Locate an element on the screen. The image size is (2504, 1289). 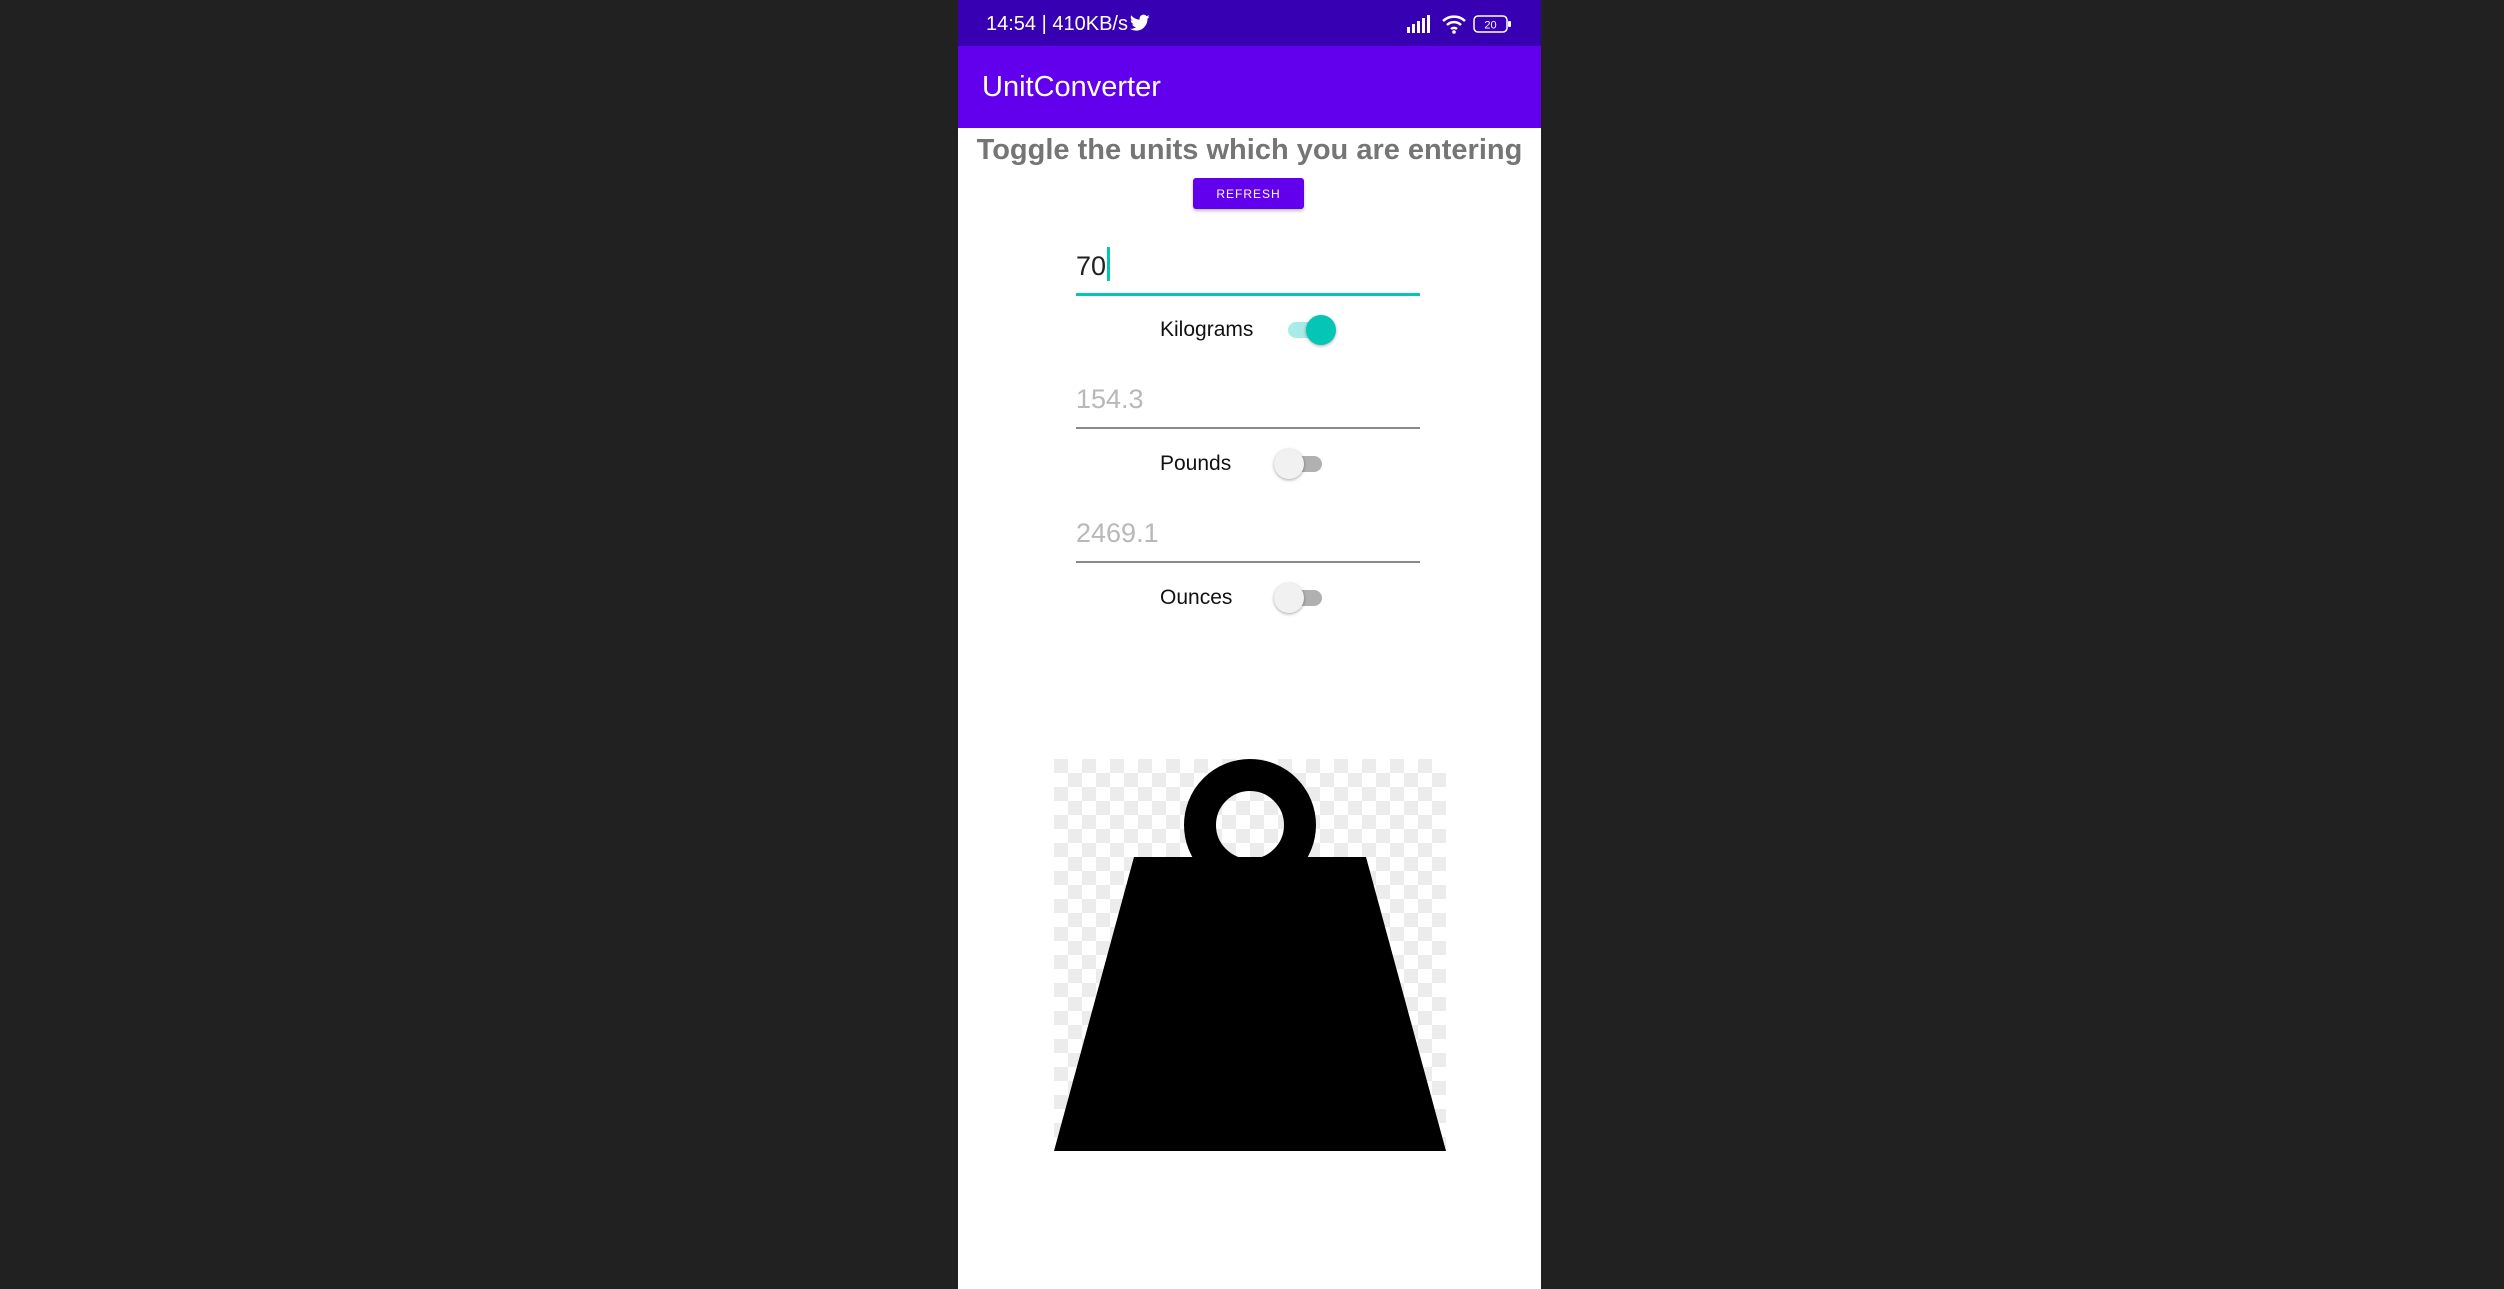
twitter-icon is located at coordinates (1140, 22).